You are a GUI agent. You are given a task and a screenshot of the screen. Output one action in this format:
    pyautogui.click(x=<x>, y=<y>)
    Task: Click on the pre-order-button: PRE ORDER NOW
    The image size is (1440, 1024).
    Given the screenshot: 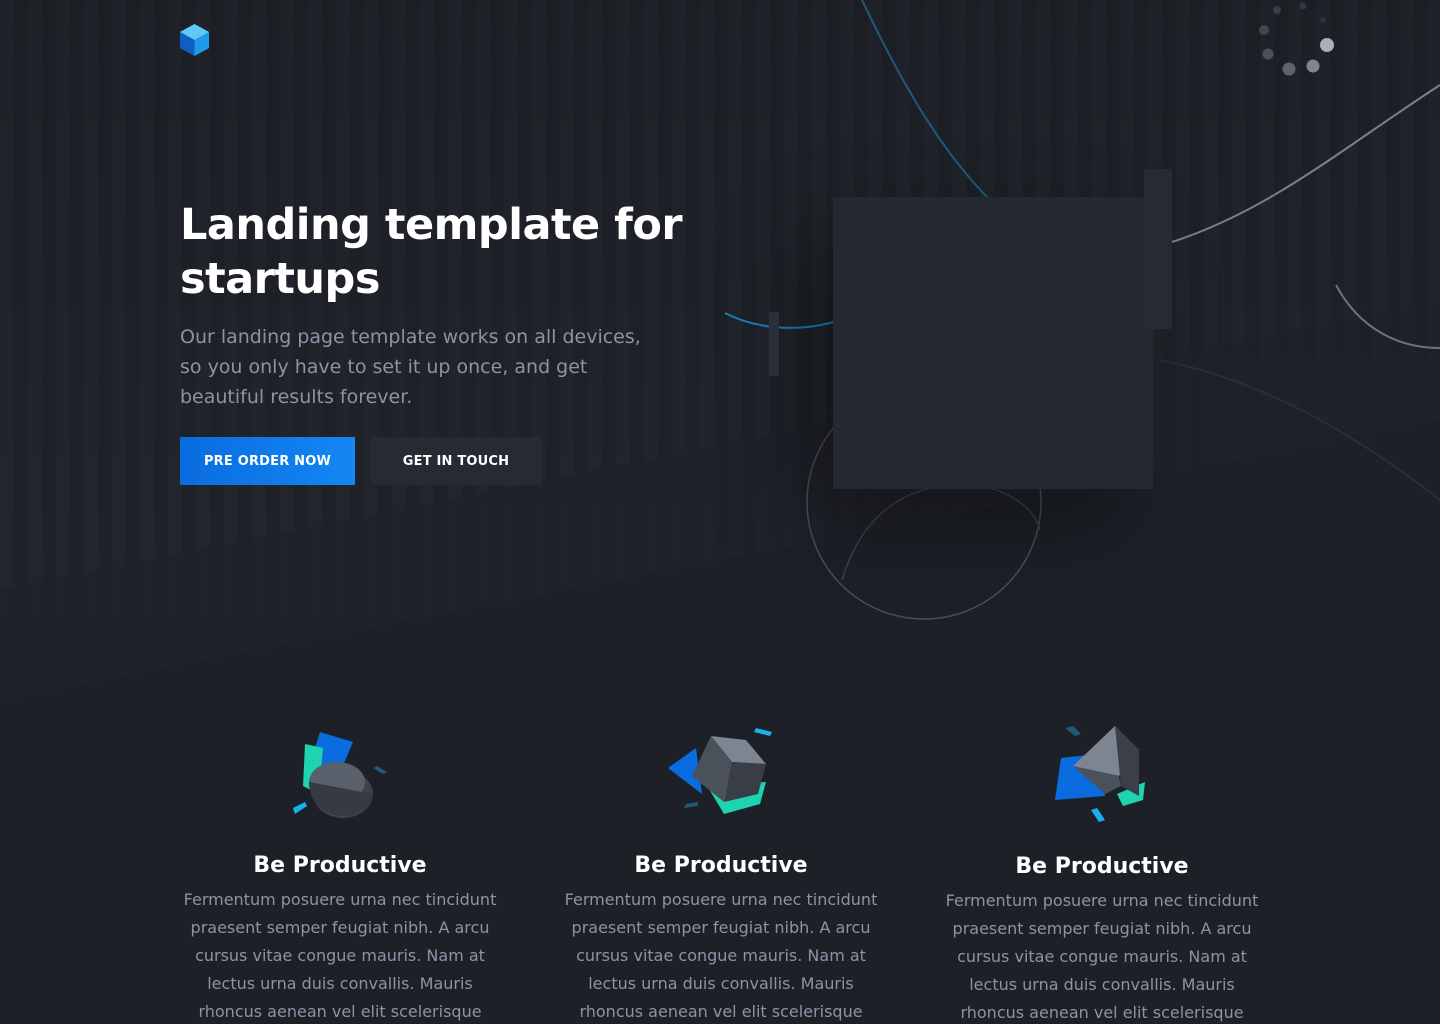 What is the action you would take?
    pyautogui.click(x=267, y=461)
    